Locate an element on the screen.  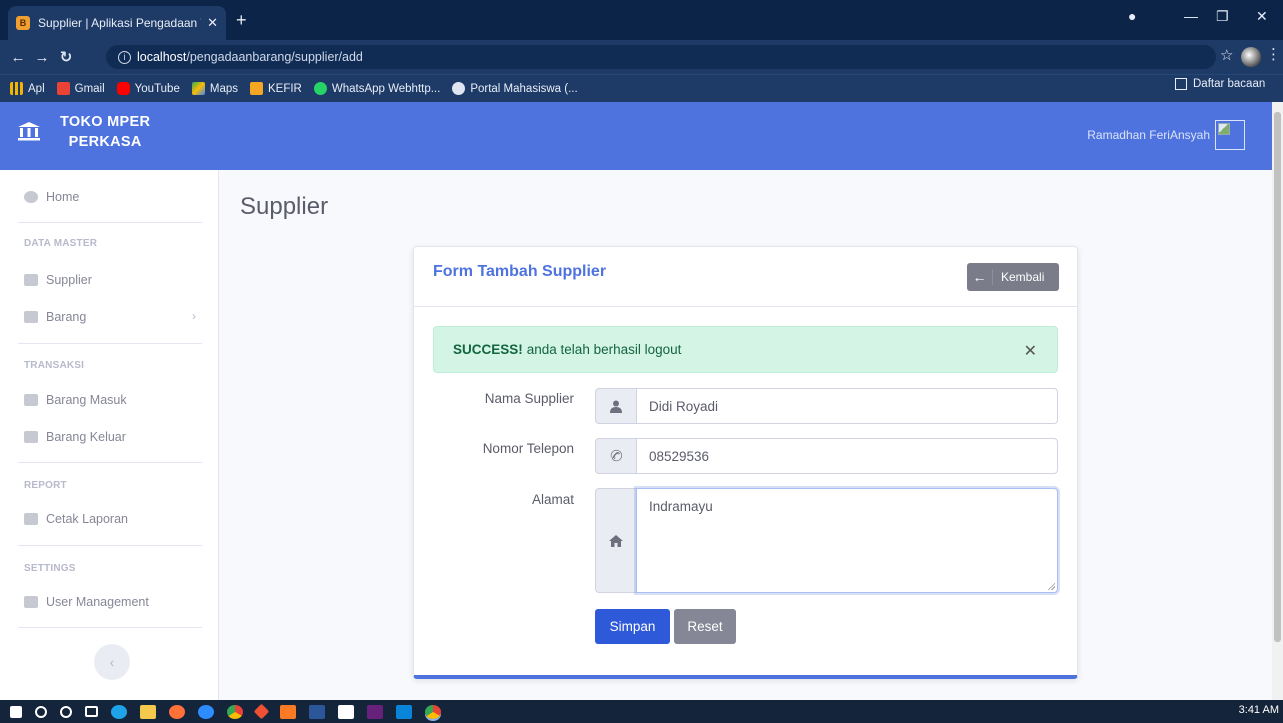
user-avatar is located at coordinates (1230, 135).